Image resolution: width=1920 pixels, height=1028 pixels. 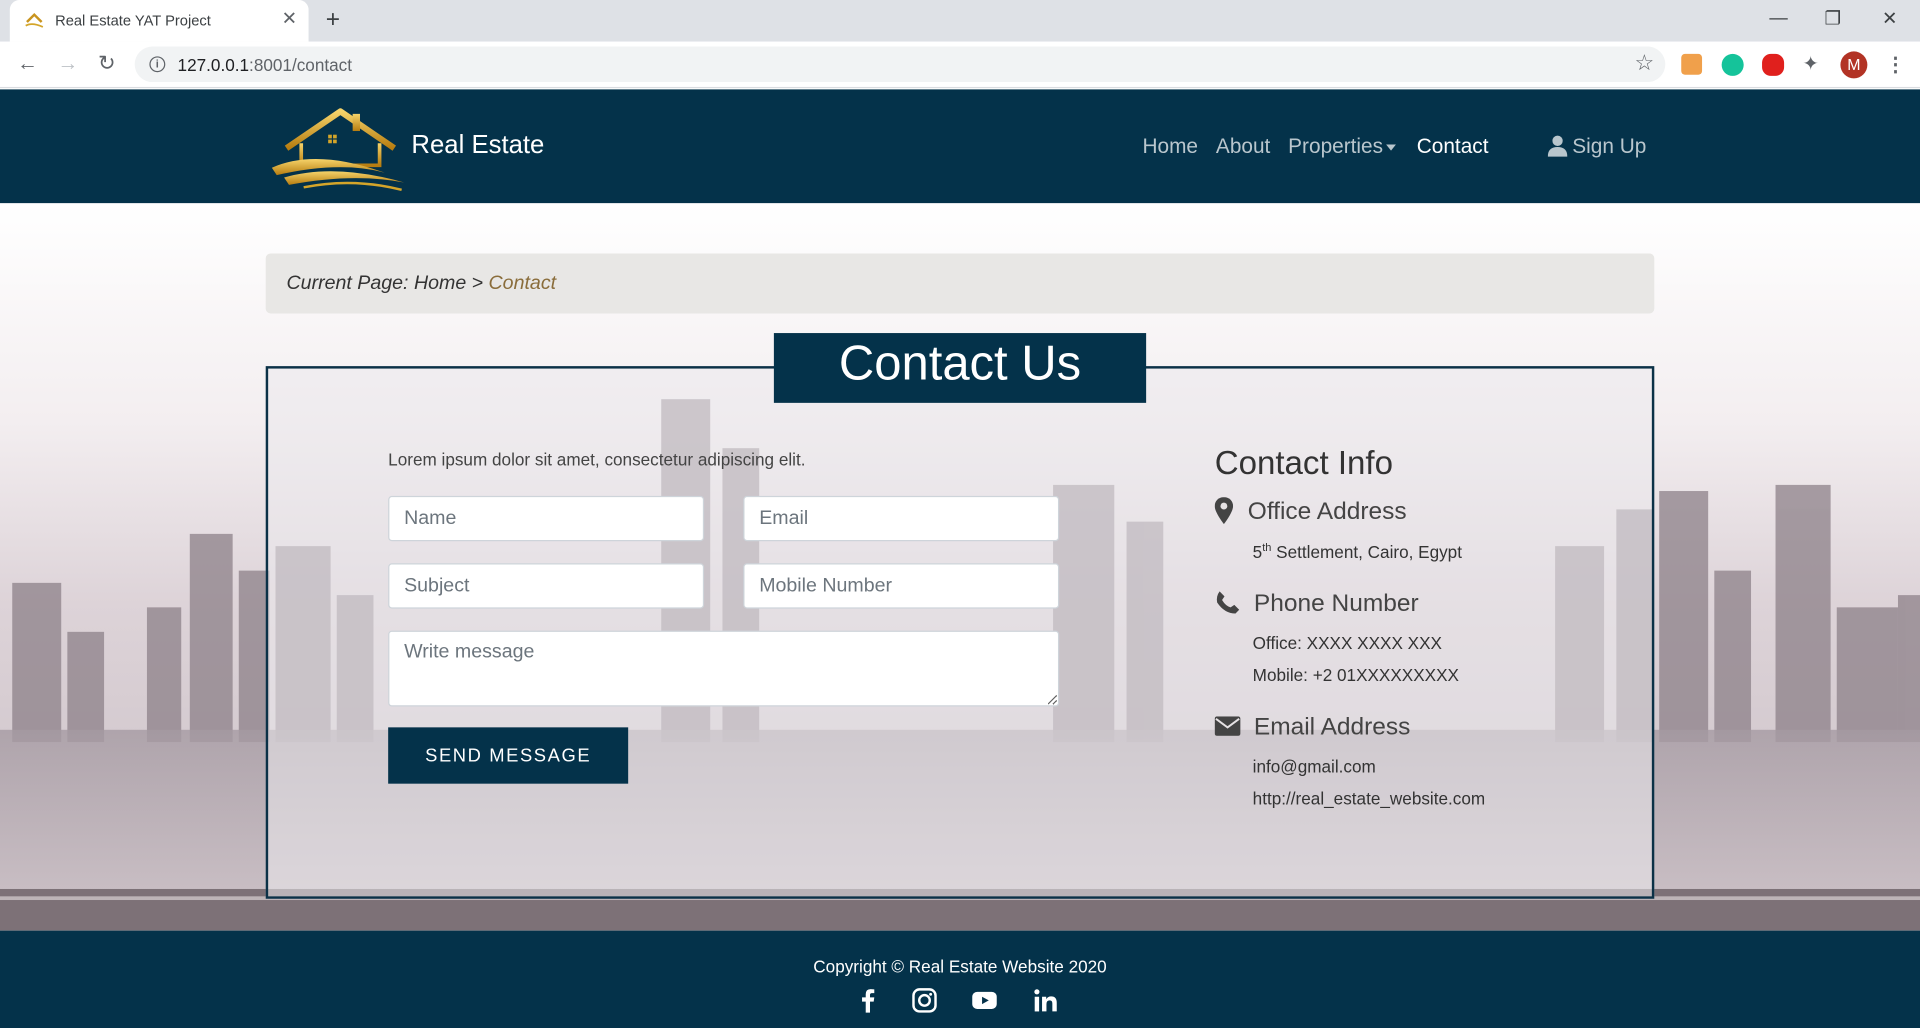 I want to click on forward-icon: →, so click(x=68, y=63).